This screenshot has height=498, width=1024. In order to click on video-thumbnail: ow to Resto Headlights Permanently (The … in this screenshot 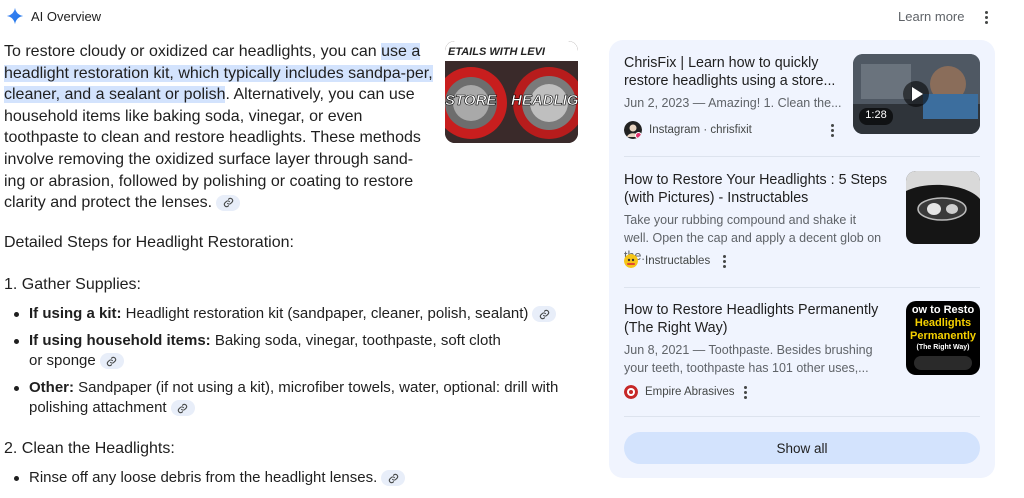, I will do `click(943, 338)`.